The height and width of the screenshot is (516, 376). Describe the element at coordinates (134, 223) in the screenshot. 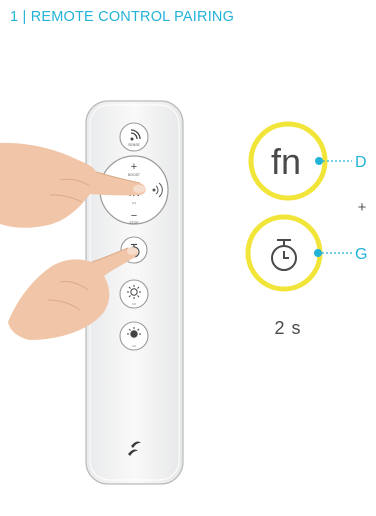

I see `stop-label: STOP` at that location.